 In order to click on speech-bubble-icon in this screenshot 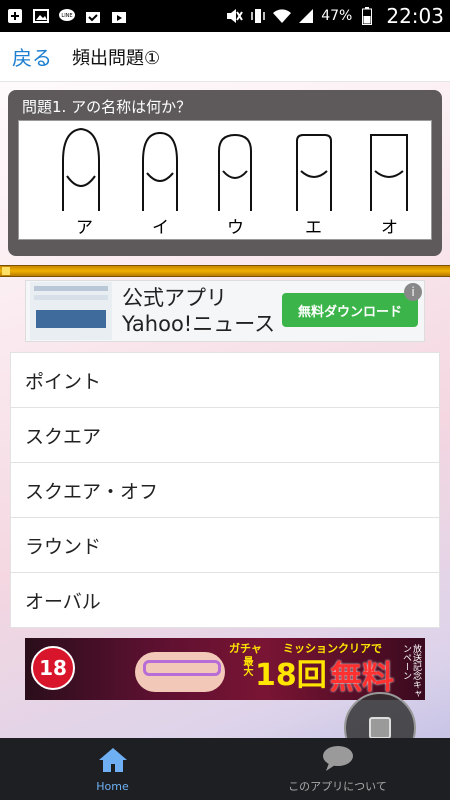, I will do `click(338, 760)`.